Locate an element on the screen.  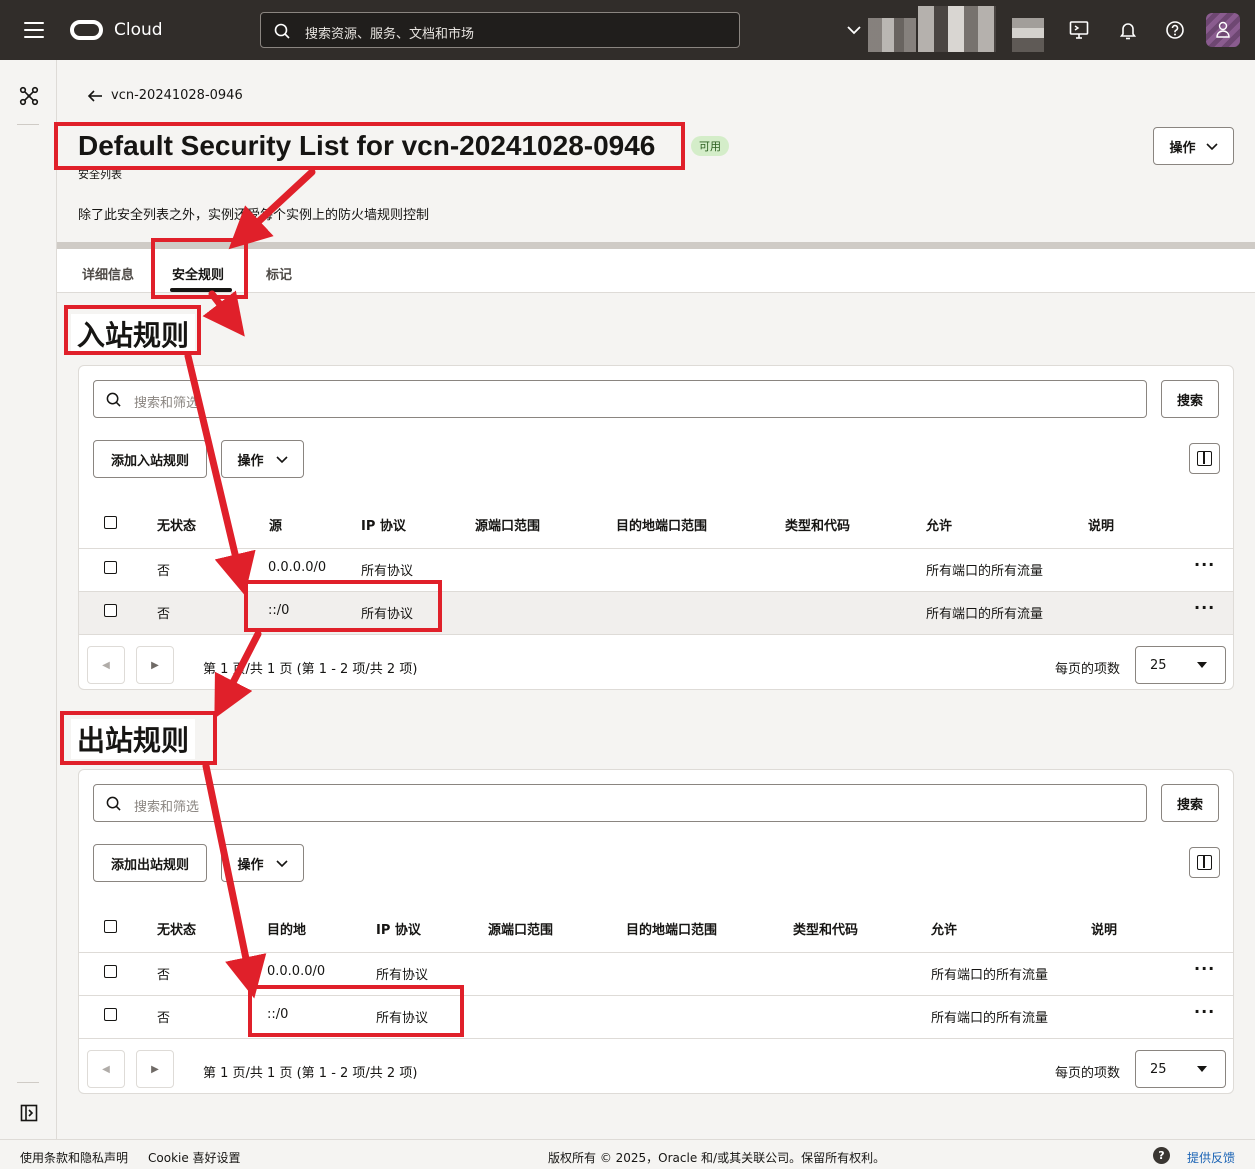
egress-actions-label: 操作 is located at coordinates (250, 865).